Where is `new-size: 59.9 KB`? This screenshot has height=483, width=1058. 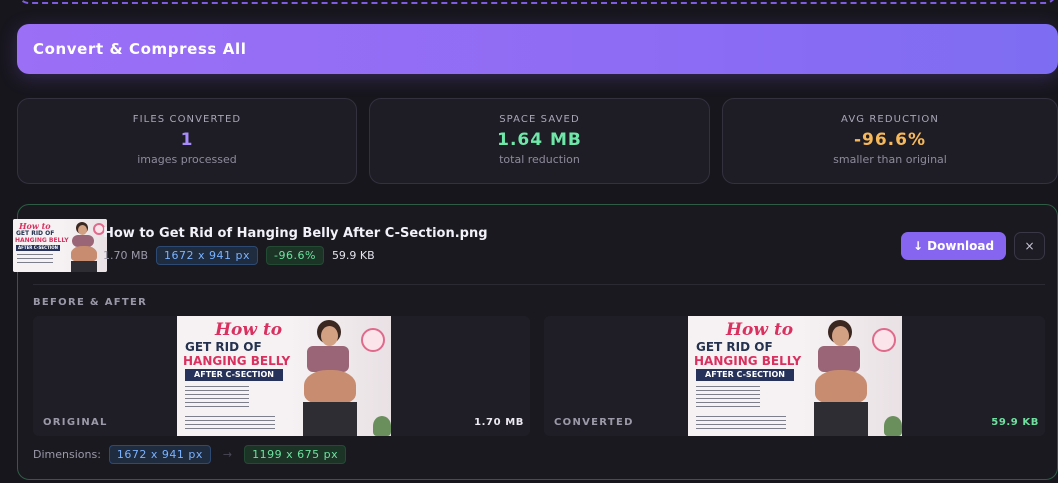
new-size: 59.9 KB is located at coordinates (353, 255).